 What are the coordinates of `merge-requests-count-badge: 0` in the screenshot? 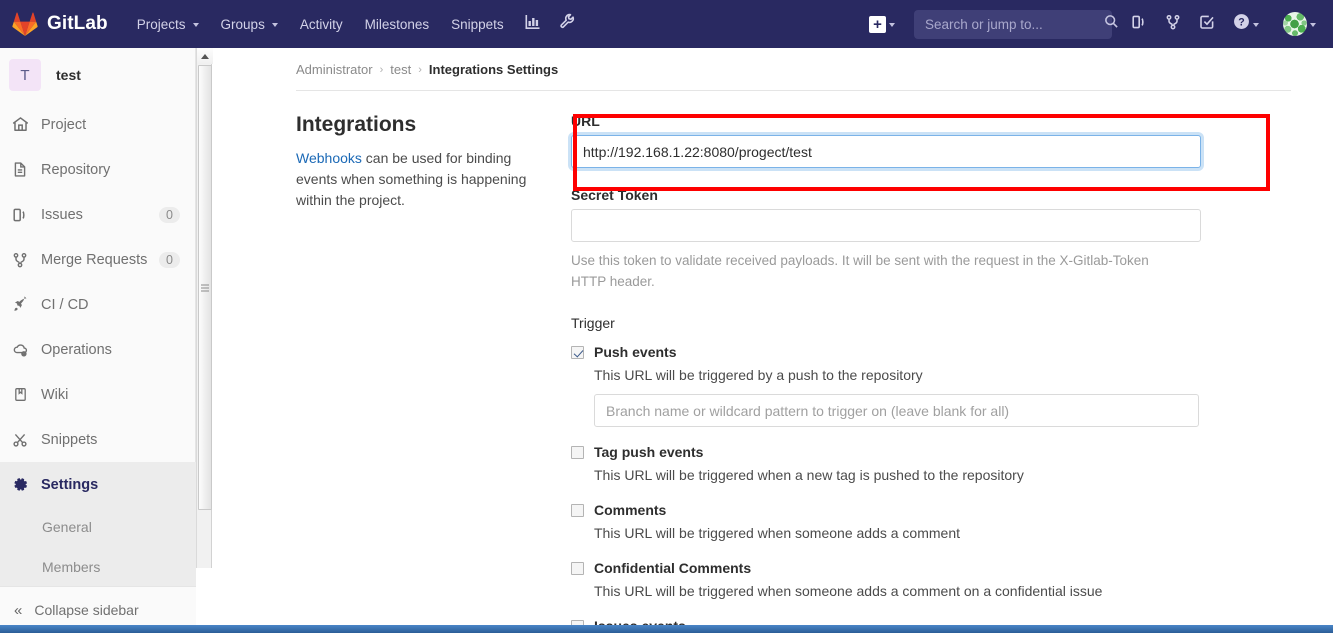 It's located at (169, 259).